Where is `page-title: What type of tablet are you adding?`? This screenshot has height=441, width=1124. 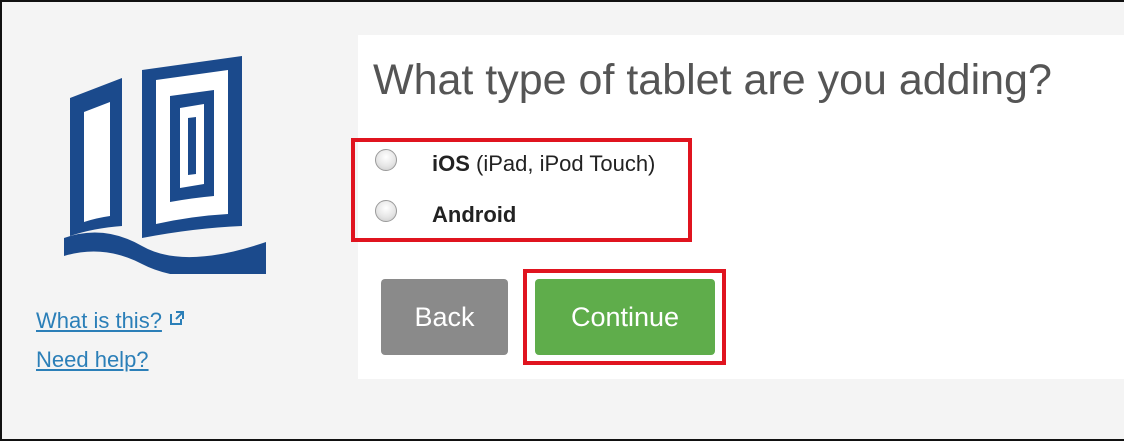
page-title: What type of tablet are you adding? is located at coordinates (712, 80).